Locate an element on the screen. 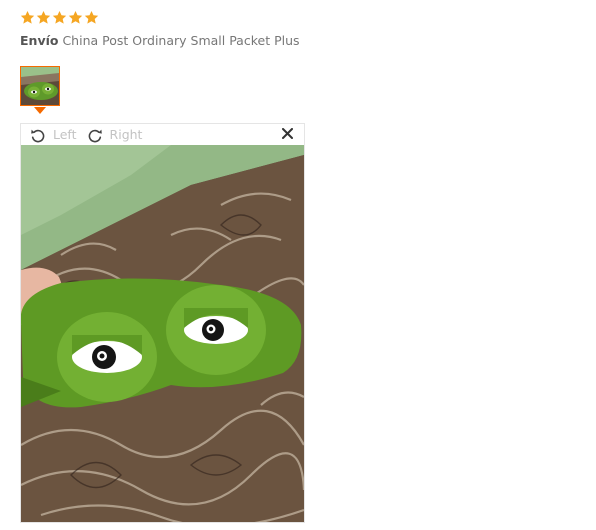 This screenshot has width=596, height=530. selected-thumbnail-caret is located at coordinates (40, 110).